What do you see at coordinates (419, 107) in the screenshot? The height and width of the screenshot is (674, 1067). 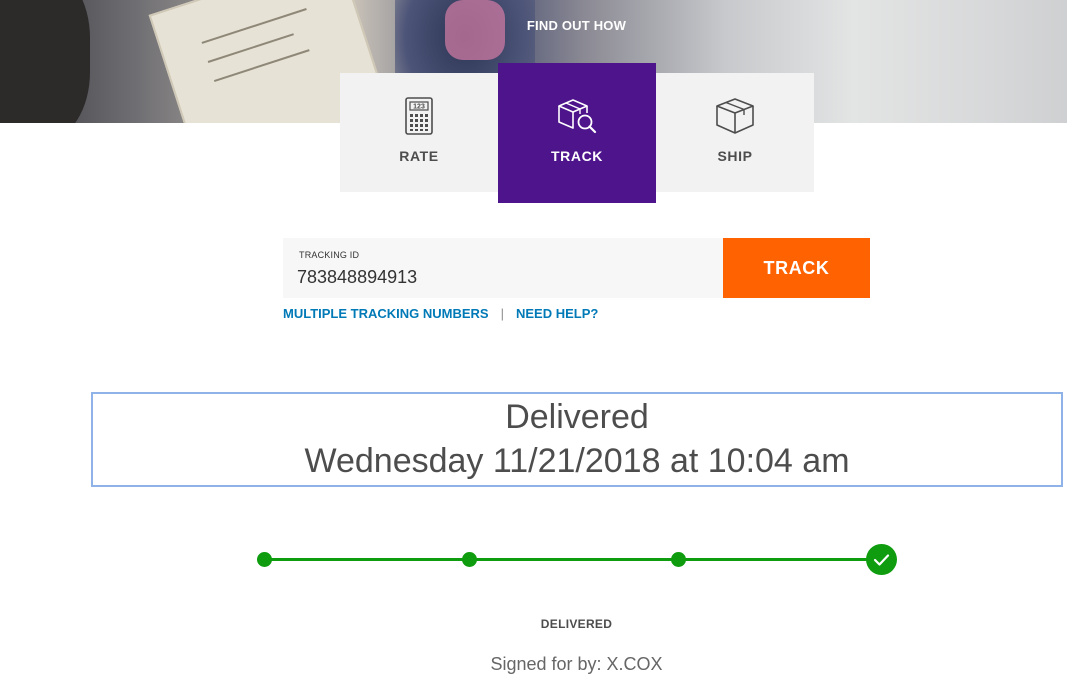 I see `svg-text: 123` at bounding box center [419, 107].